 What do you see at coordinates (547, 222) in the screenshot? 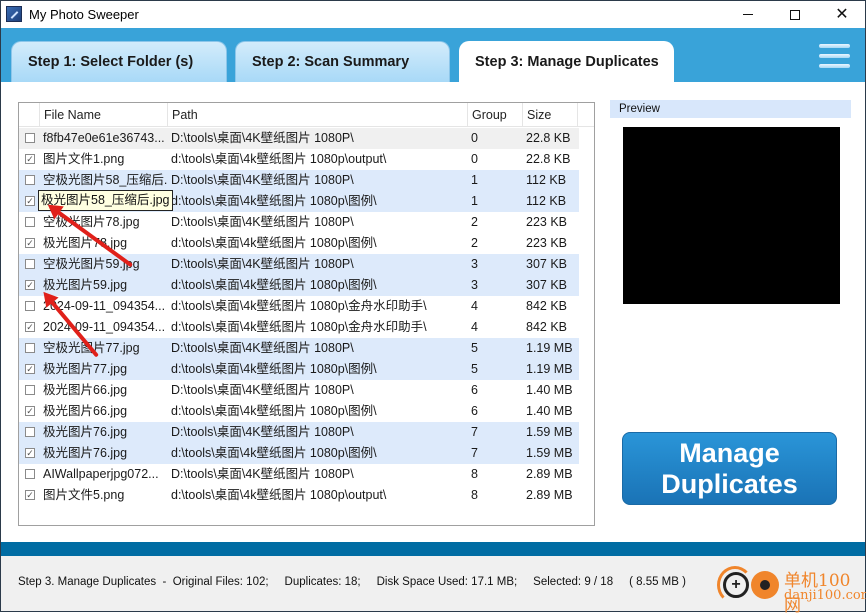
I see `row-size: 223 KB` at bounding box center [547, 222].